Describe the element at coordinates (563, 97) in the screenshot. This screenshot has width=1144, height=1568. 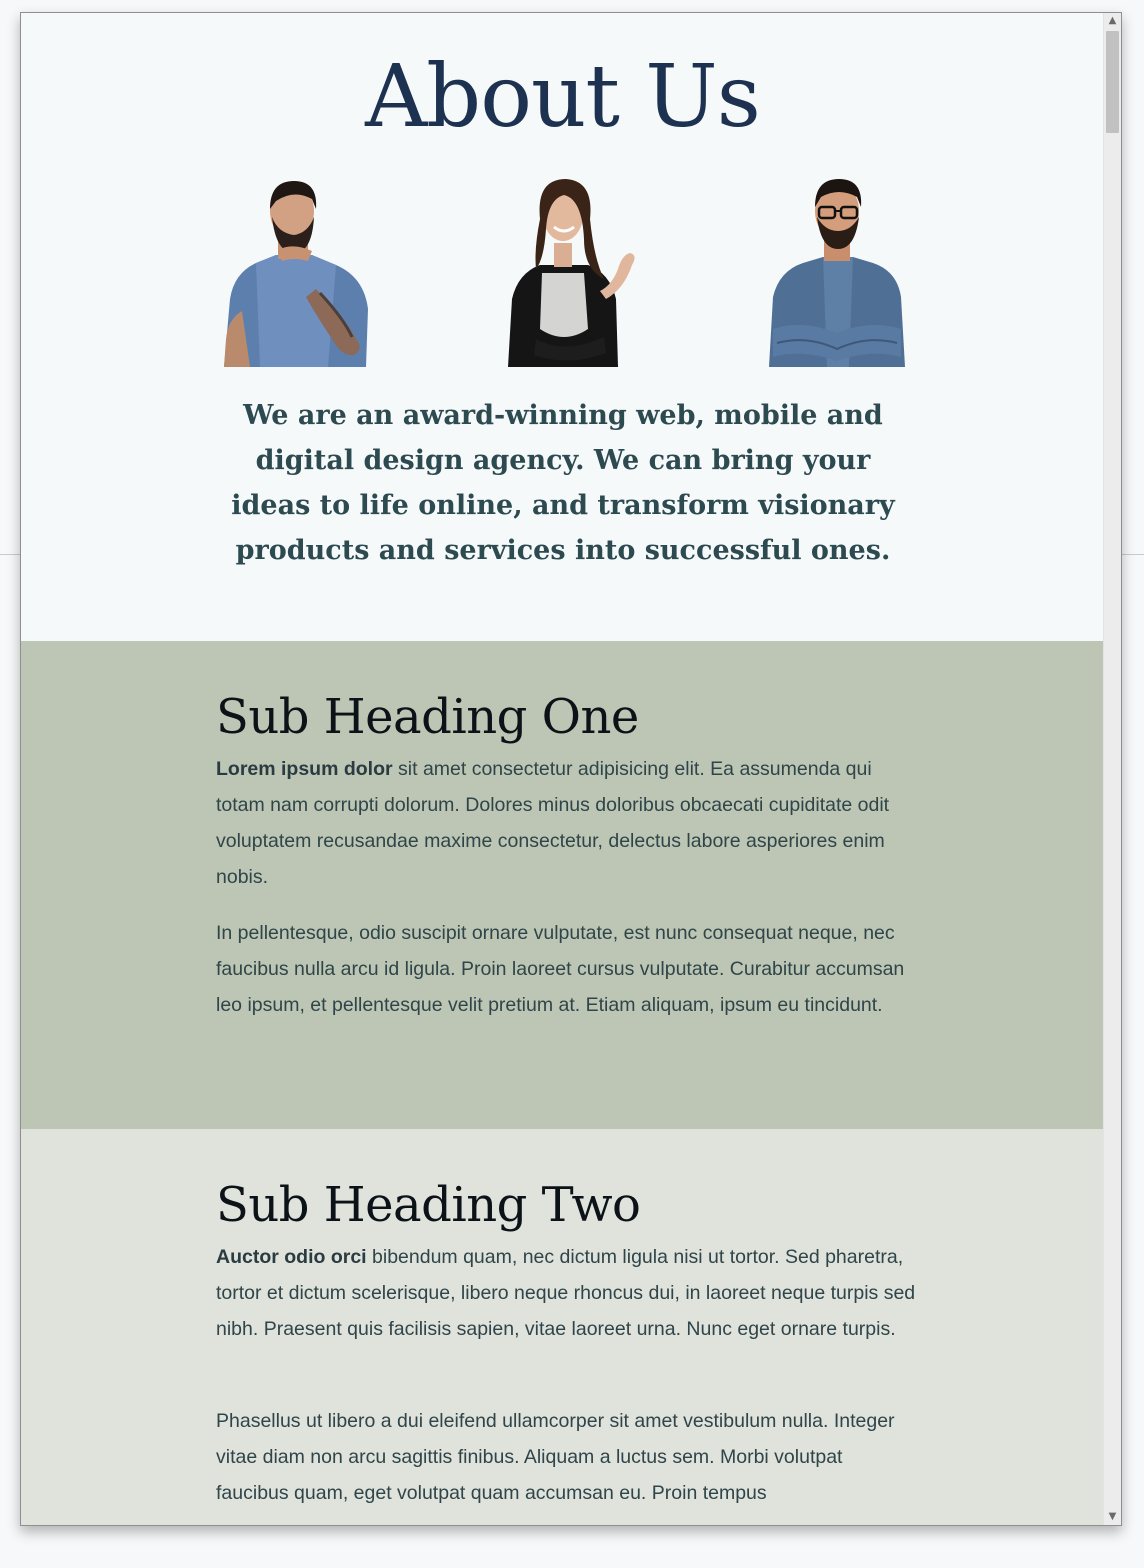
I see `page-title: About Us` at that location.